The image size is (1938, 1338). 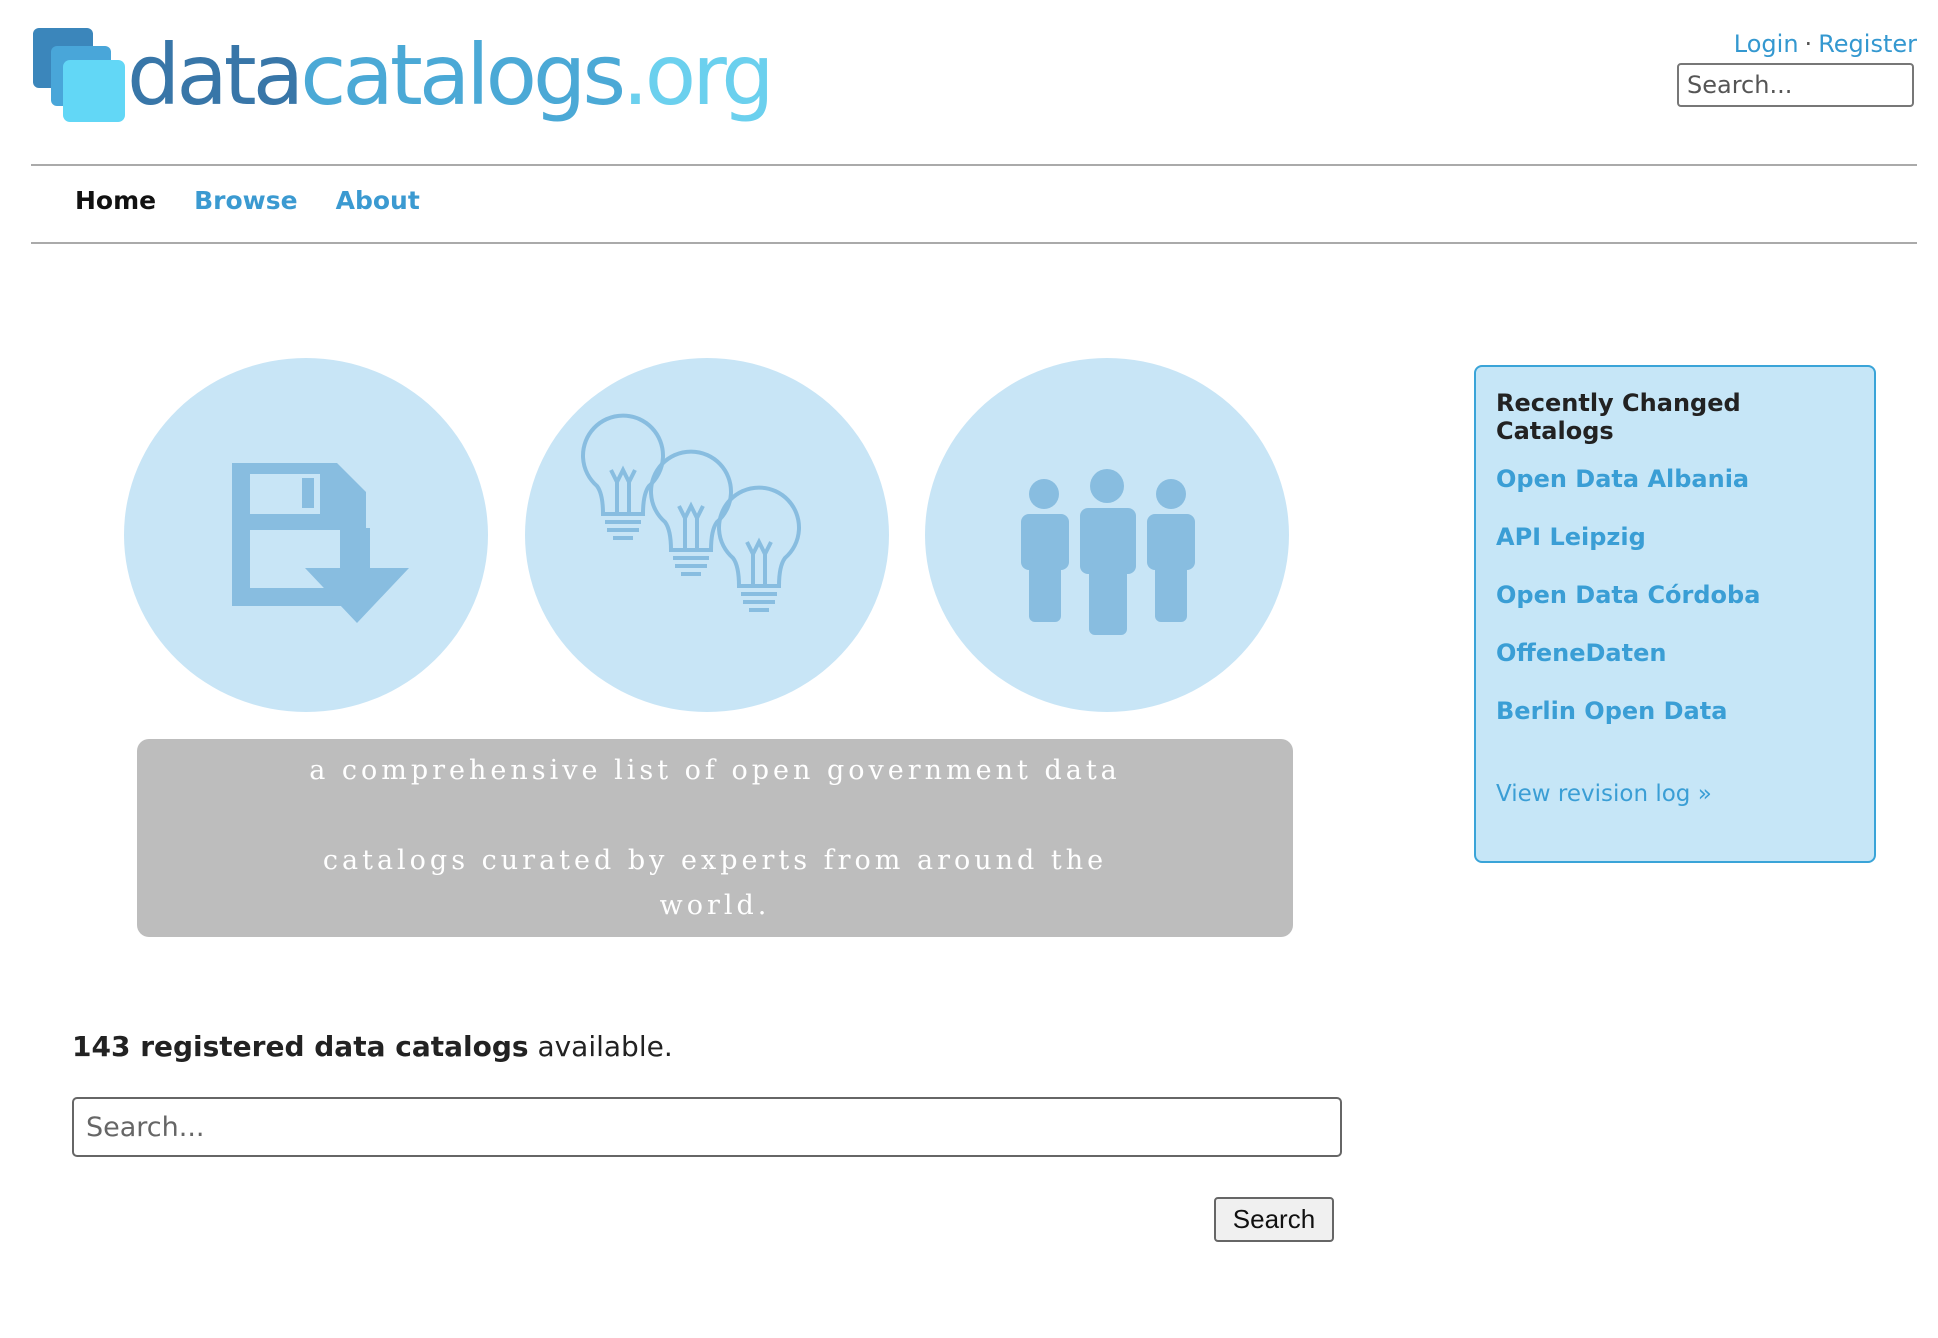 What do you see at coordinates (1675, 537) in the screenshot?
I see `list-item: API Leipzig` at bounding box center [1675, 537].